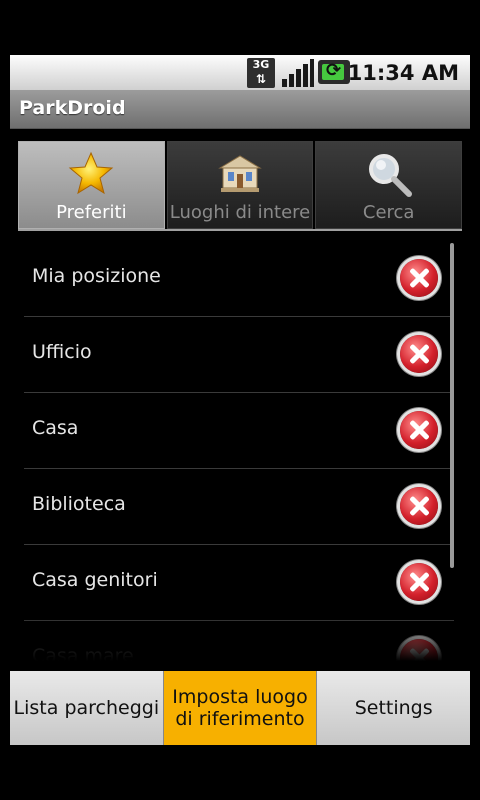  I want to click on imposta-luogo-label: Imposta luogo di riferimento, so click(240, 708).